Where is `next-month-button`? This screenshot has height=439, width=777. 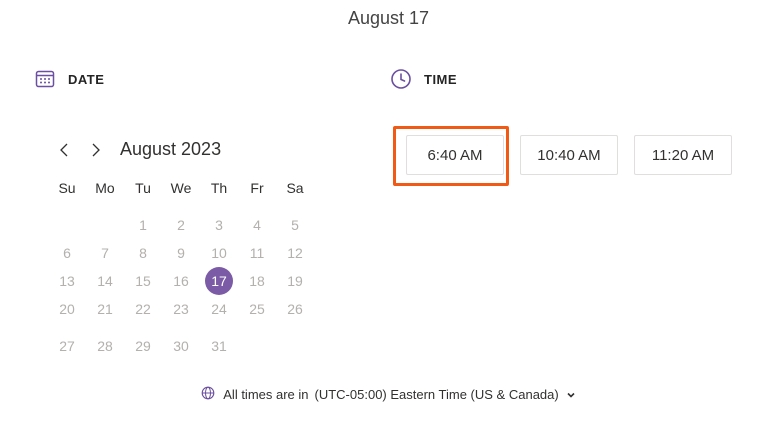
next-month-button is located at coordinates (96, 150).